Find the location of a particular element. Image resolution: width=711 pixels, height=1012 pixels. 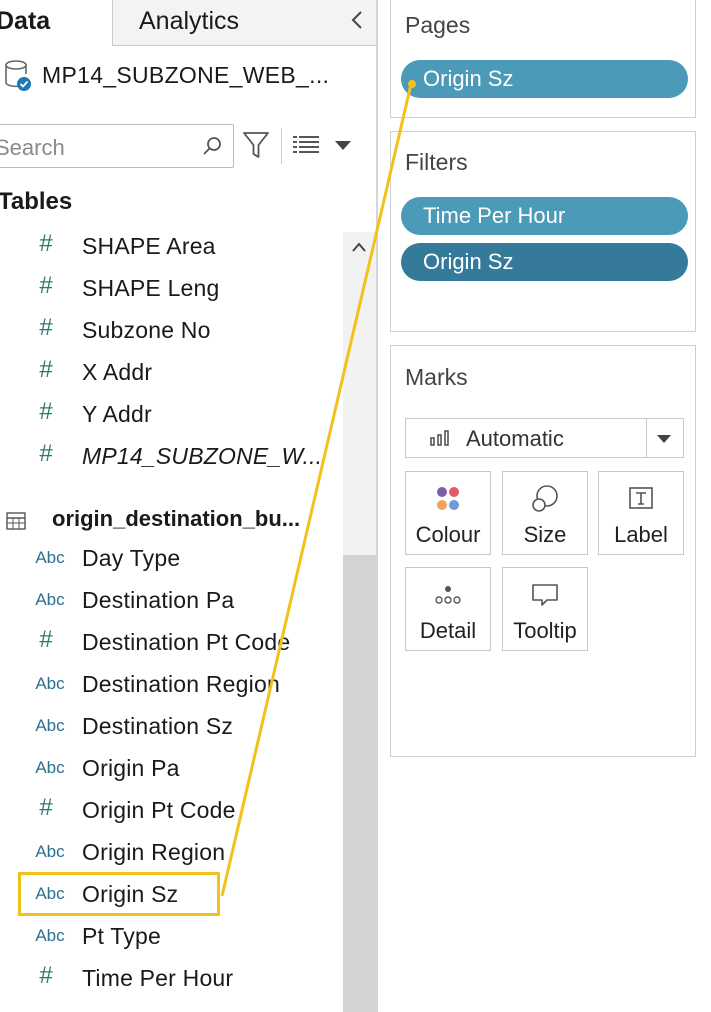

size-button: Size is located at coordinates (545, 513).